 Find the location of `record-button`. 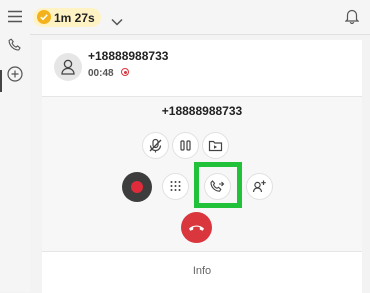

record-button is located at coordinates (137, 187).